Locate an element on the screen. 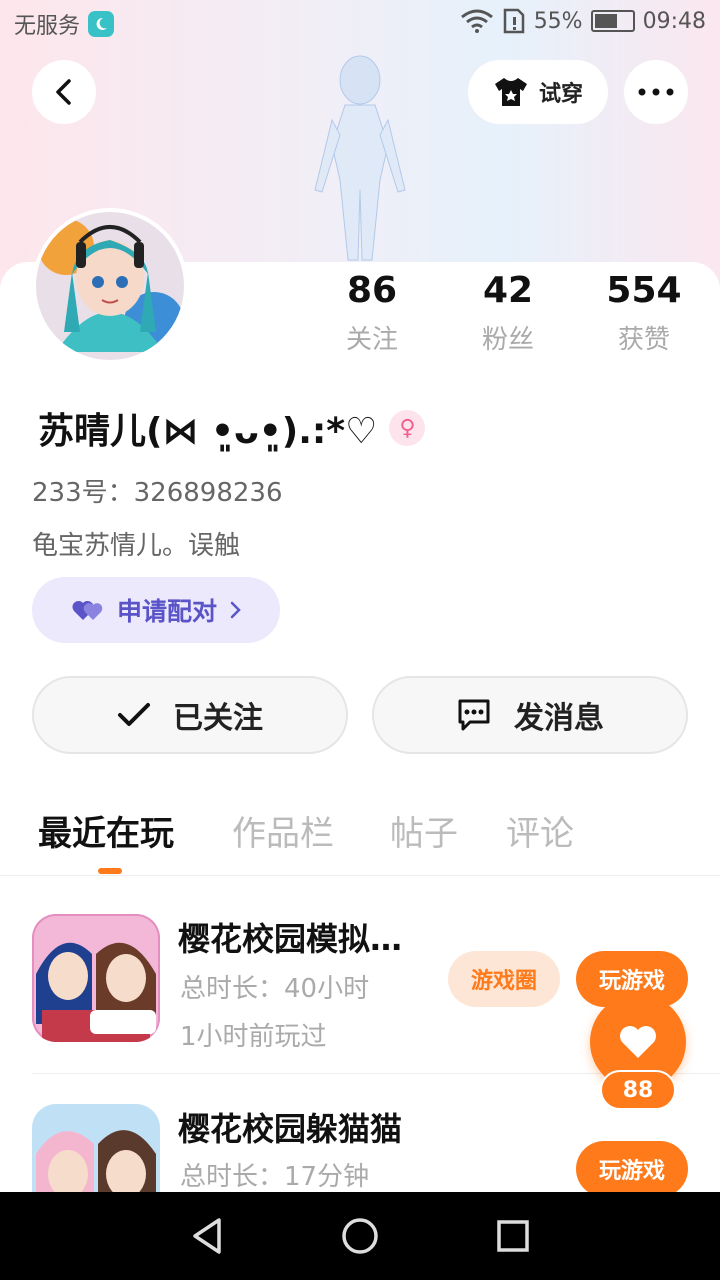 This screenshot has height=1280, width=720. carrier-text: 无服务 is located at coordinates (47, 26).